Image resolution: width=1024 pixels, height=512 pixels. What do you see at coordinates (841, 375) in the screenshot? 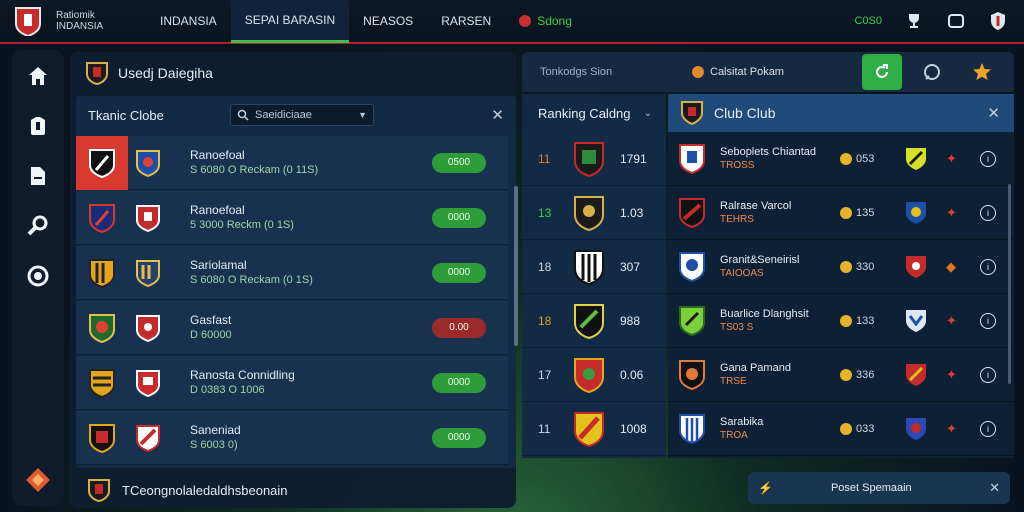
I see `club-row: Gana Pamand TRSE 336 ✦ i` at bounding box center [841, 375].